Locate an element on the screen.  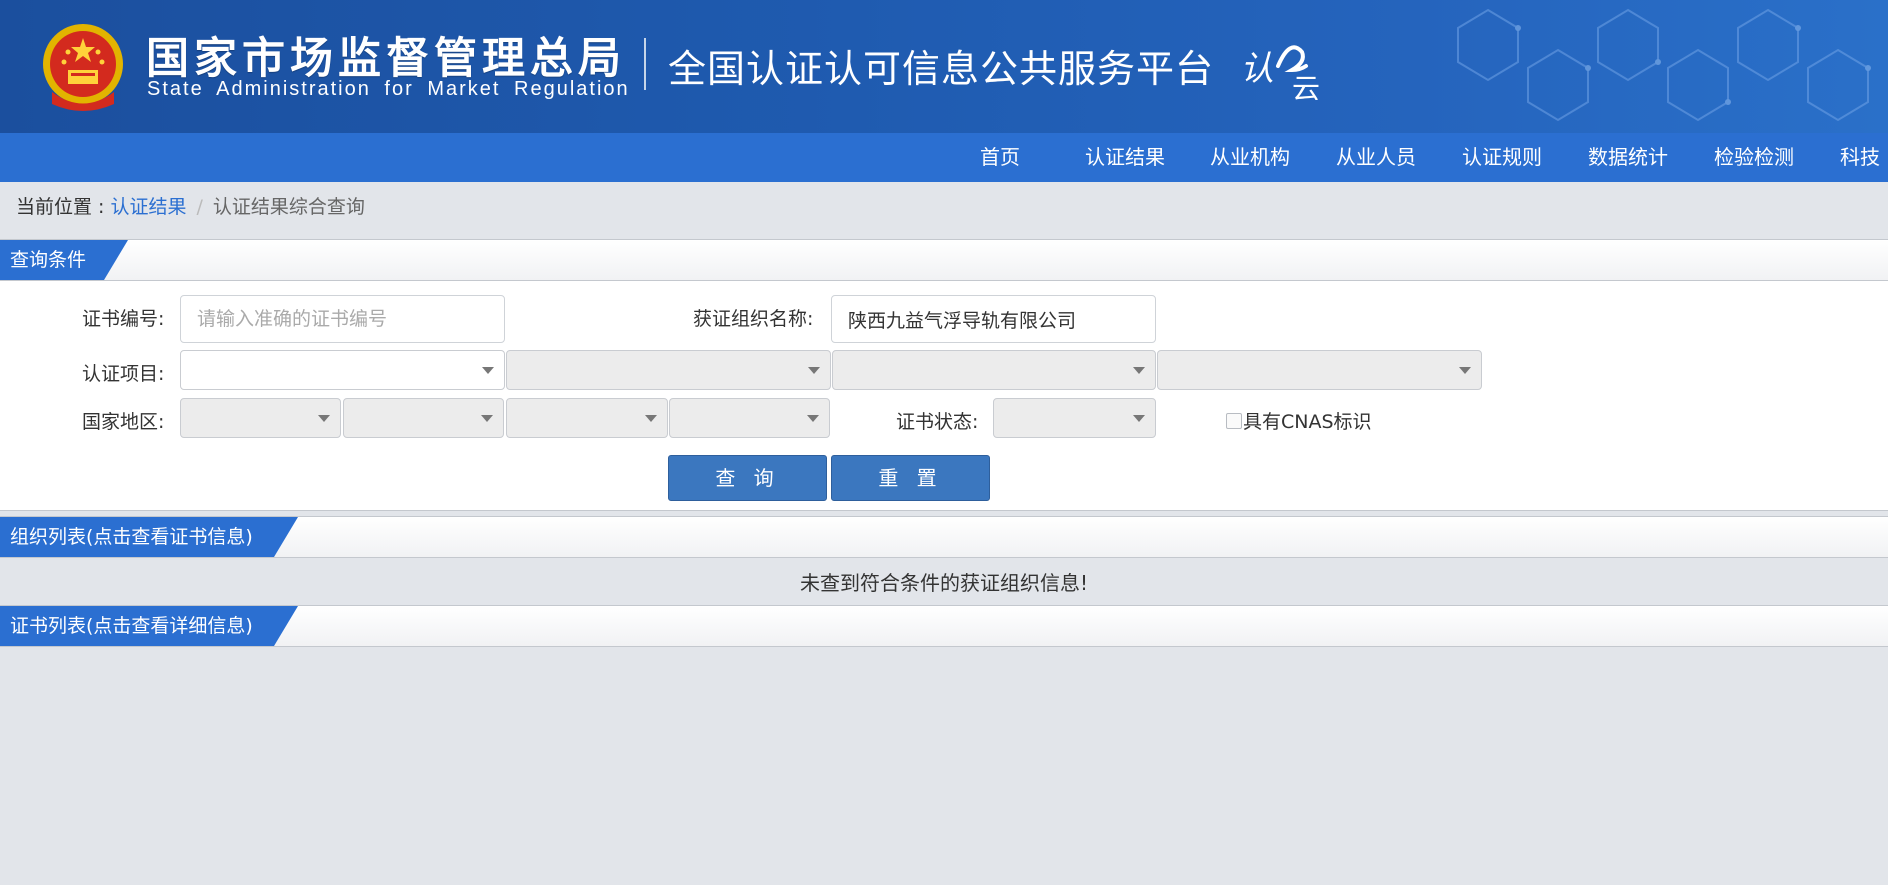
cnas-checkbox-row: 具有CNAS标识 is located at coordinates (1299, 422).